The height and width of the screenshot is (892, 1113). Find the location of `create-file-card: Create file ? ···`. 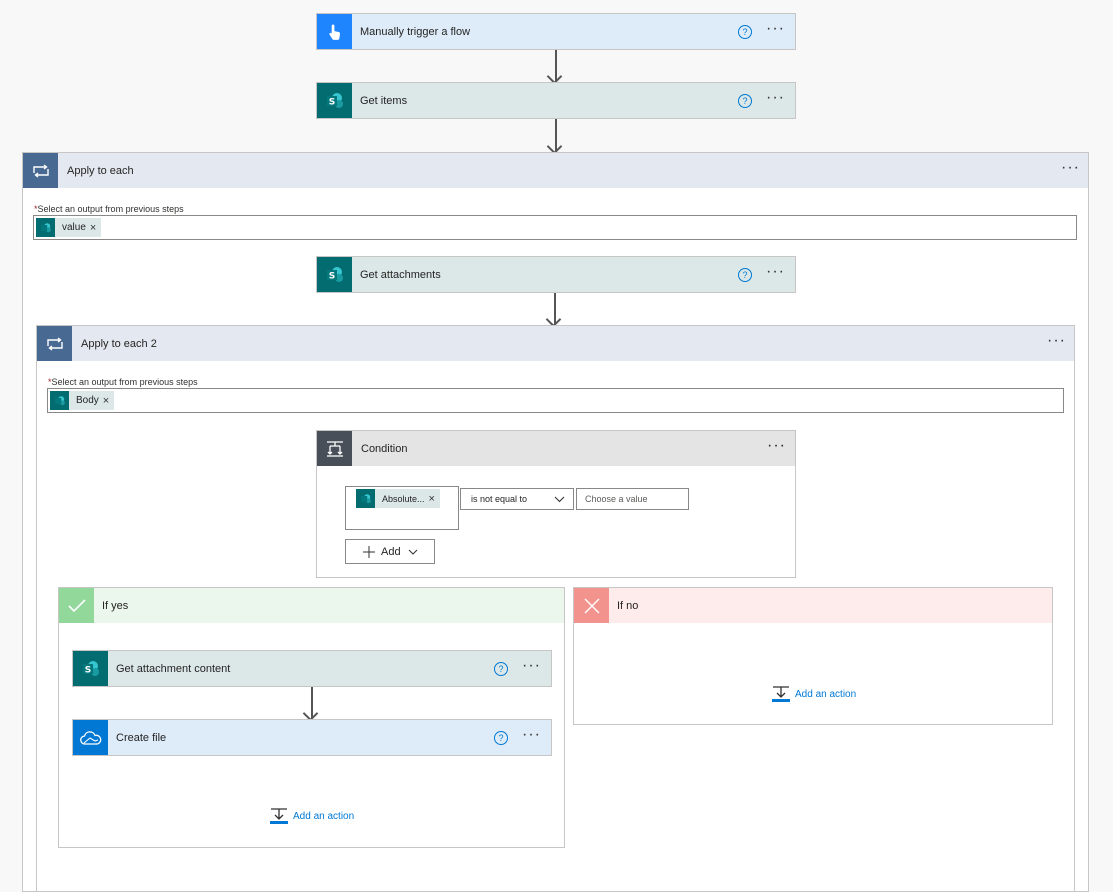

create-file-card: Create file ? ··· is located at coordinates (312, 737).